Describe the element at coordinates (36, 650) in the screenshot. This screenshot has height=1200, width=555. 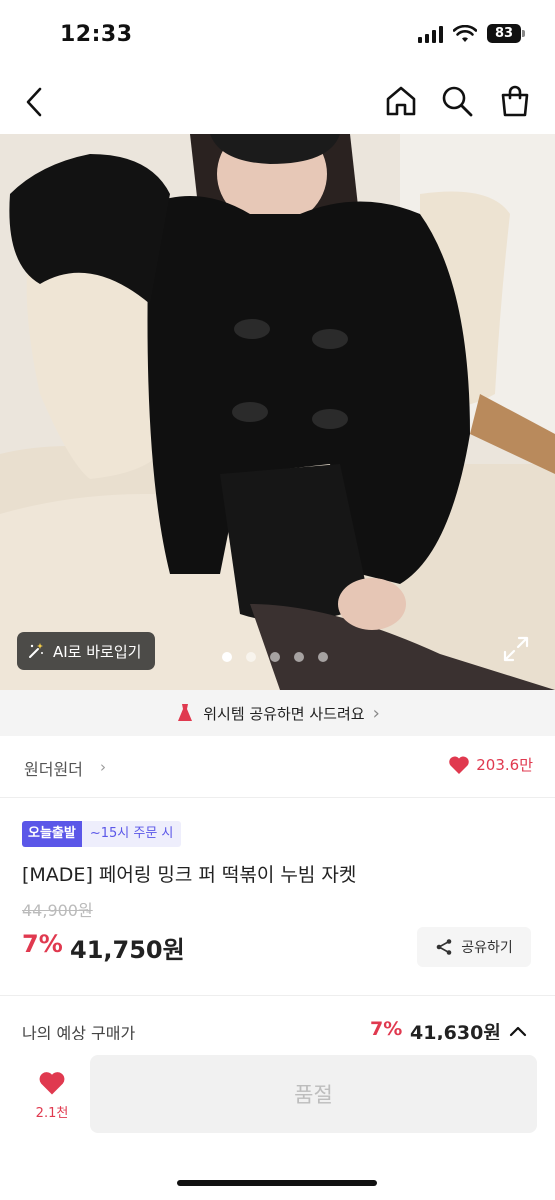
I see `magic-wand-icon` at that location.